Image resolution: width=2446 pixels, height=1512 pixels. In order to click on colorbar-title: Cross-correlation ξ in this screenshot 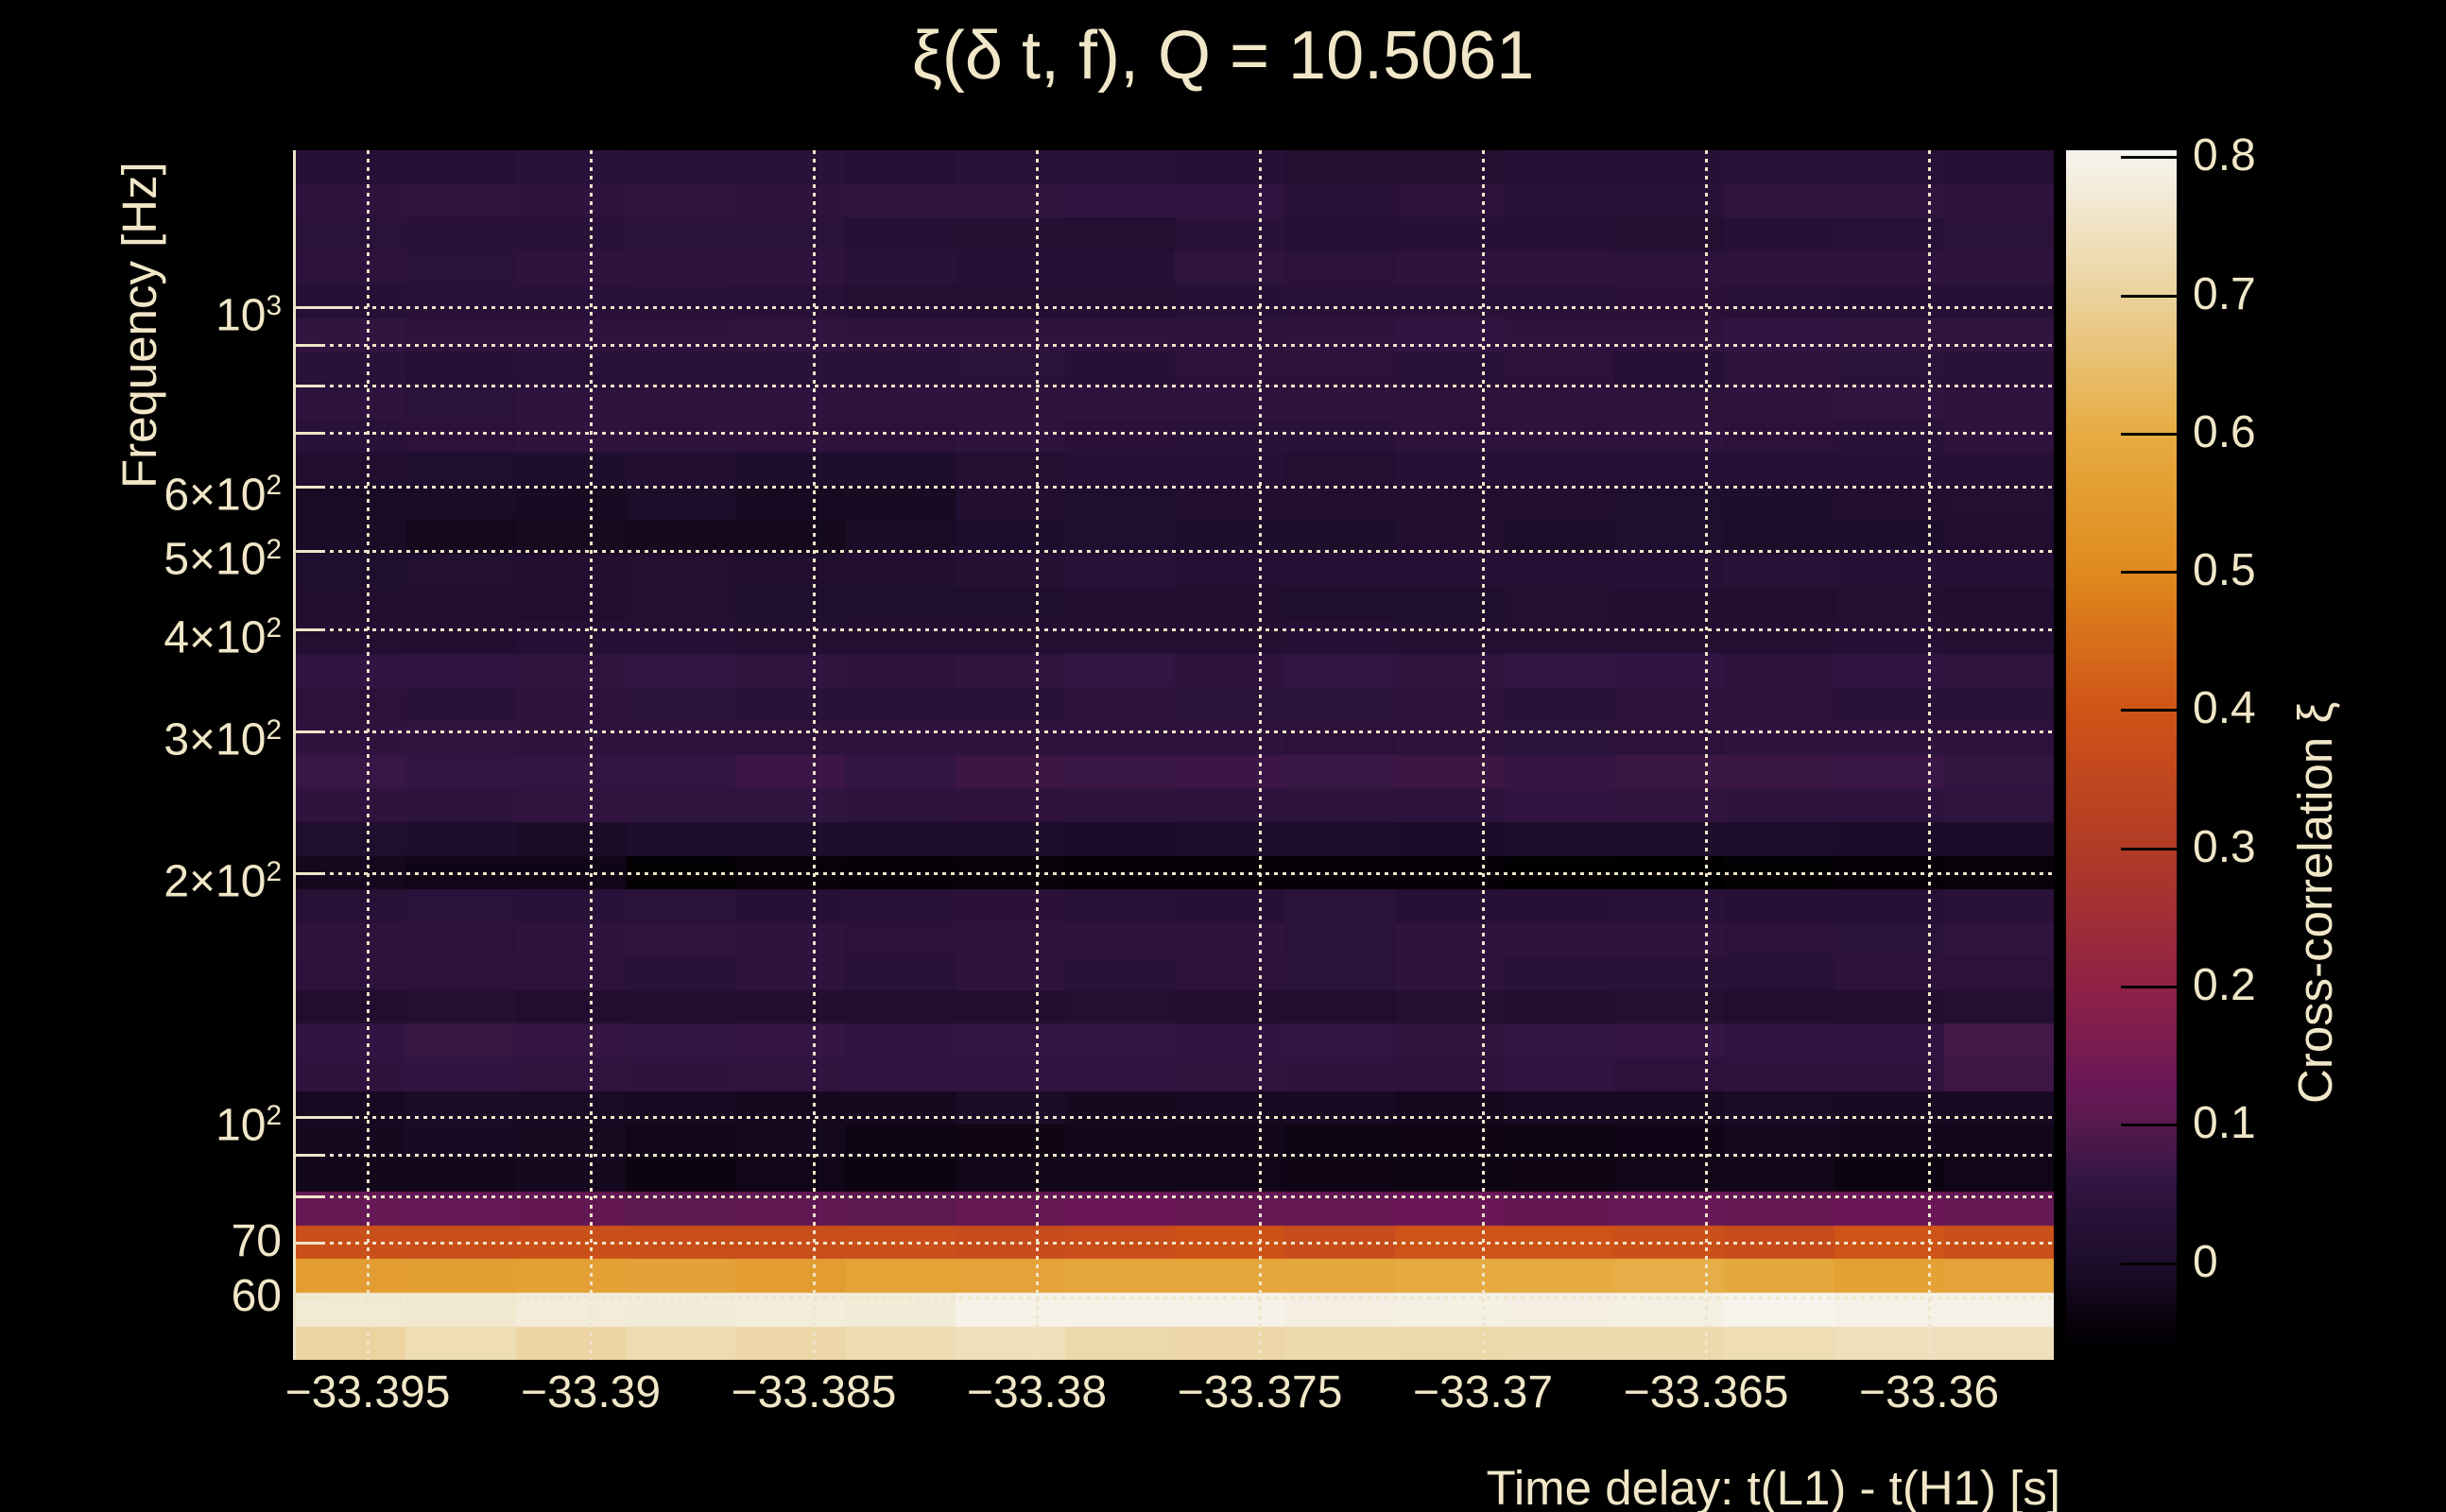, I will do `click(2315, 902)`.